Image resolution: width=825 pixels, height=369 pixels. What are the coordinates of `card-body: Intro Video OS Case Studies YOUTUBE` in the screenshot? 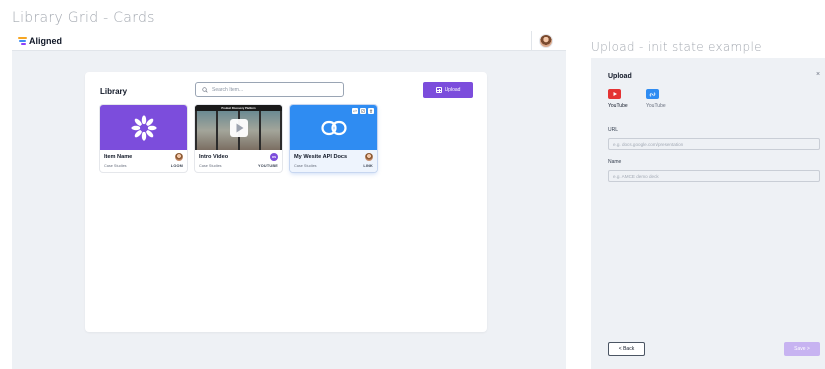 It's located at (238, 161).